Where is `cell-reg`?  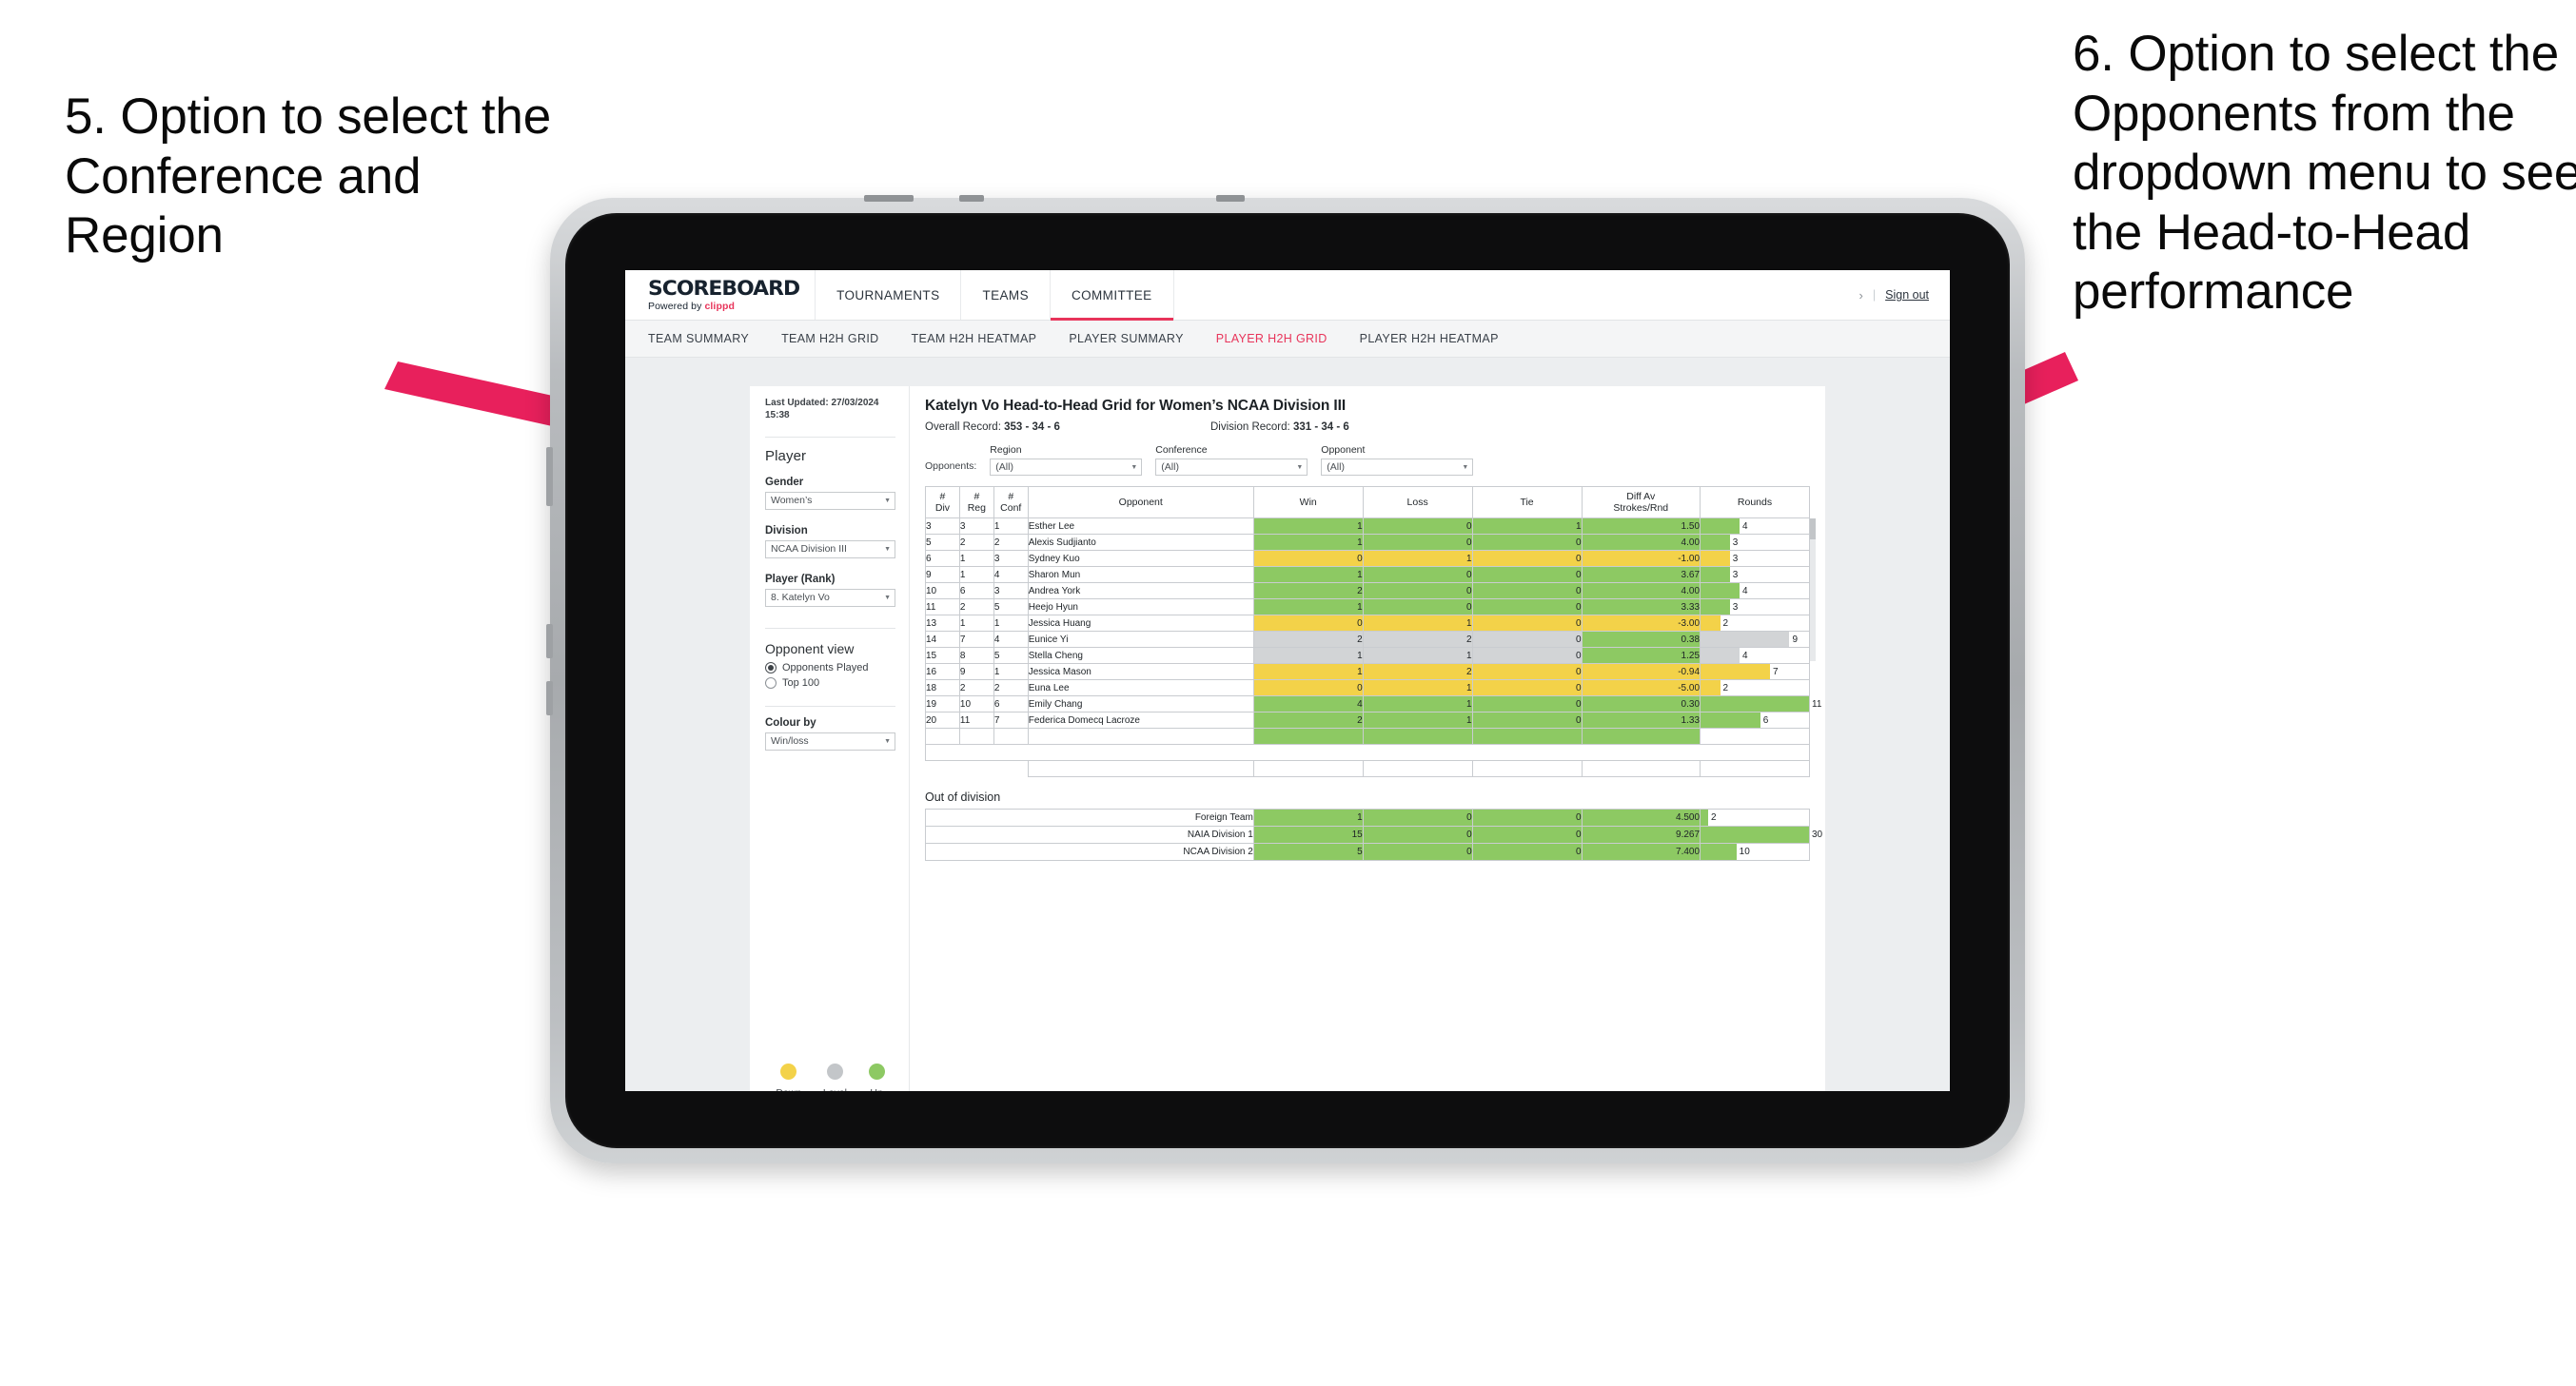
cell-reg is located at coordinates (976, 736).